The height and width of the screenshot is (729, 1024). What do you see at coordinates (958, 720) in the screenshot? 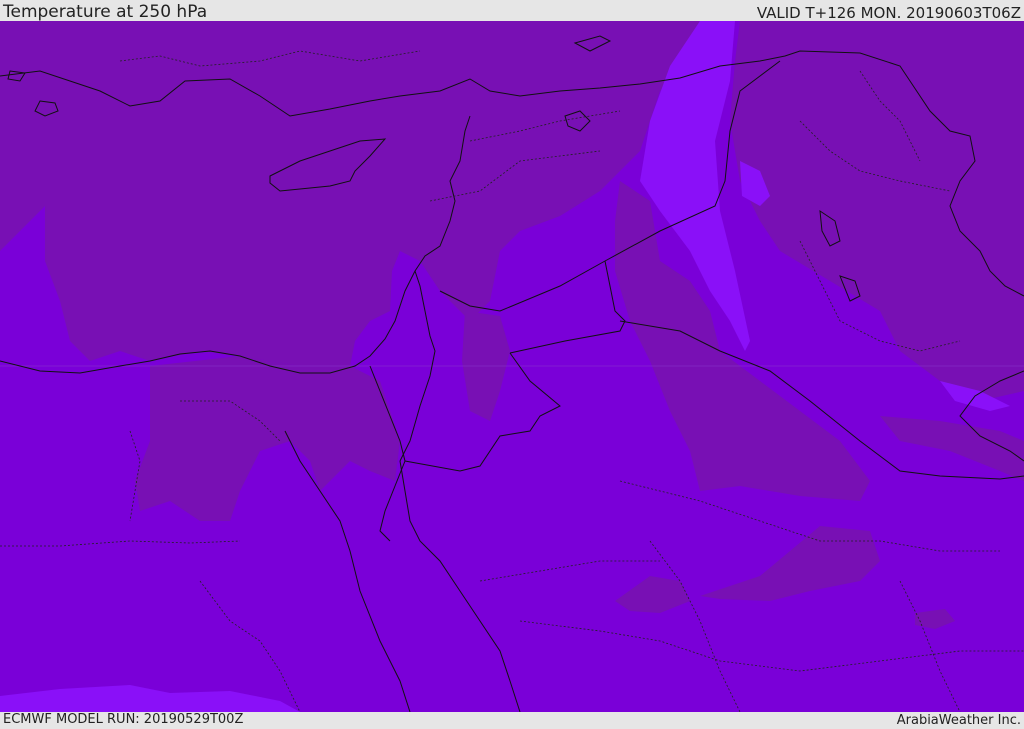
I see `credit: ArabiaWeather Inc.` at bounding box center [958, 720].